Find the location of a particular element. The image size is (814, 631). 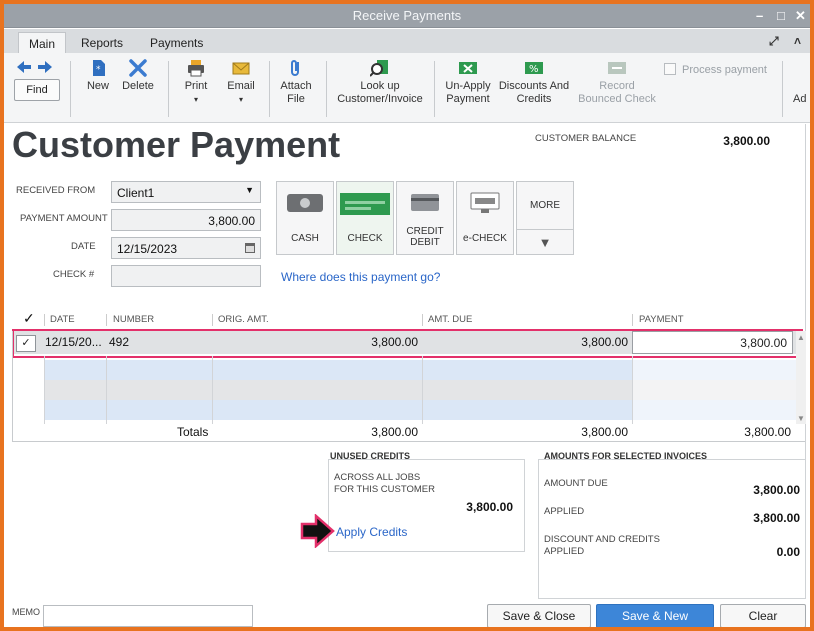

grid-border is located at coordinates (12, 386).